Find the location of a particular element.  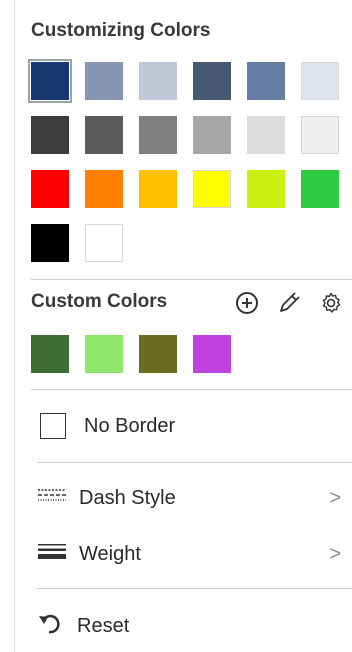

weight-menu-item: Weight > is located at coordinates (194, 554).